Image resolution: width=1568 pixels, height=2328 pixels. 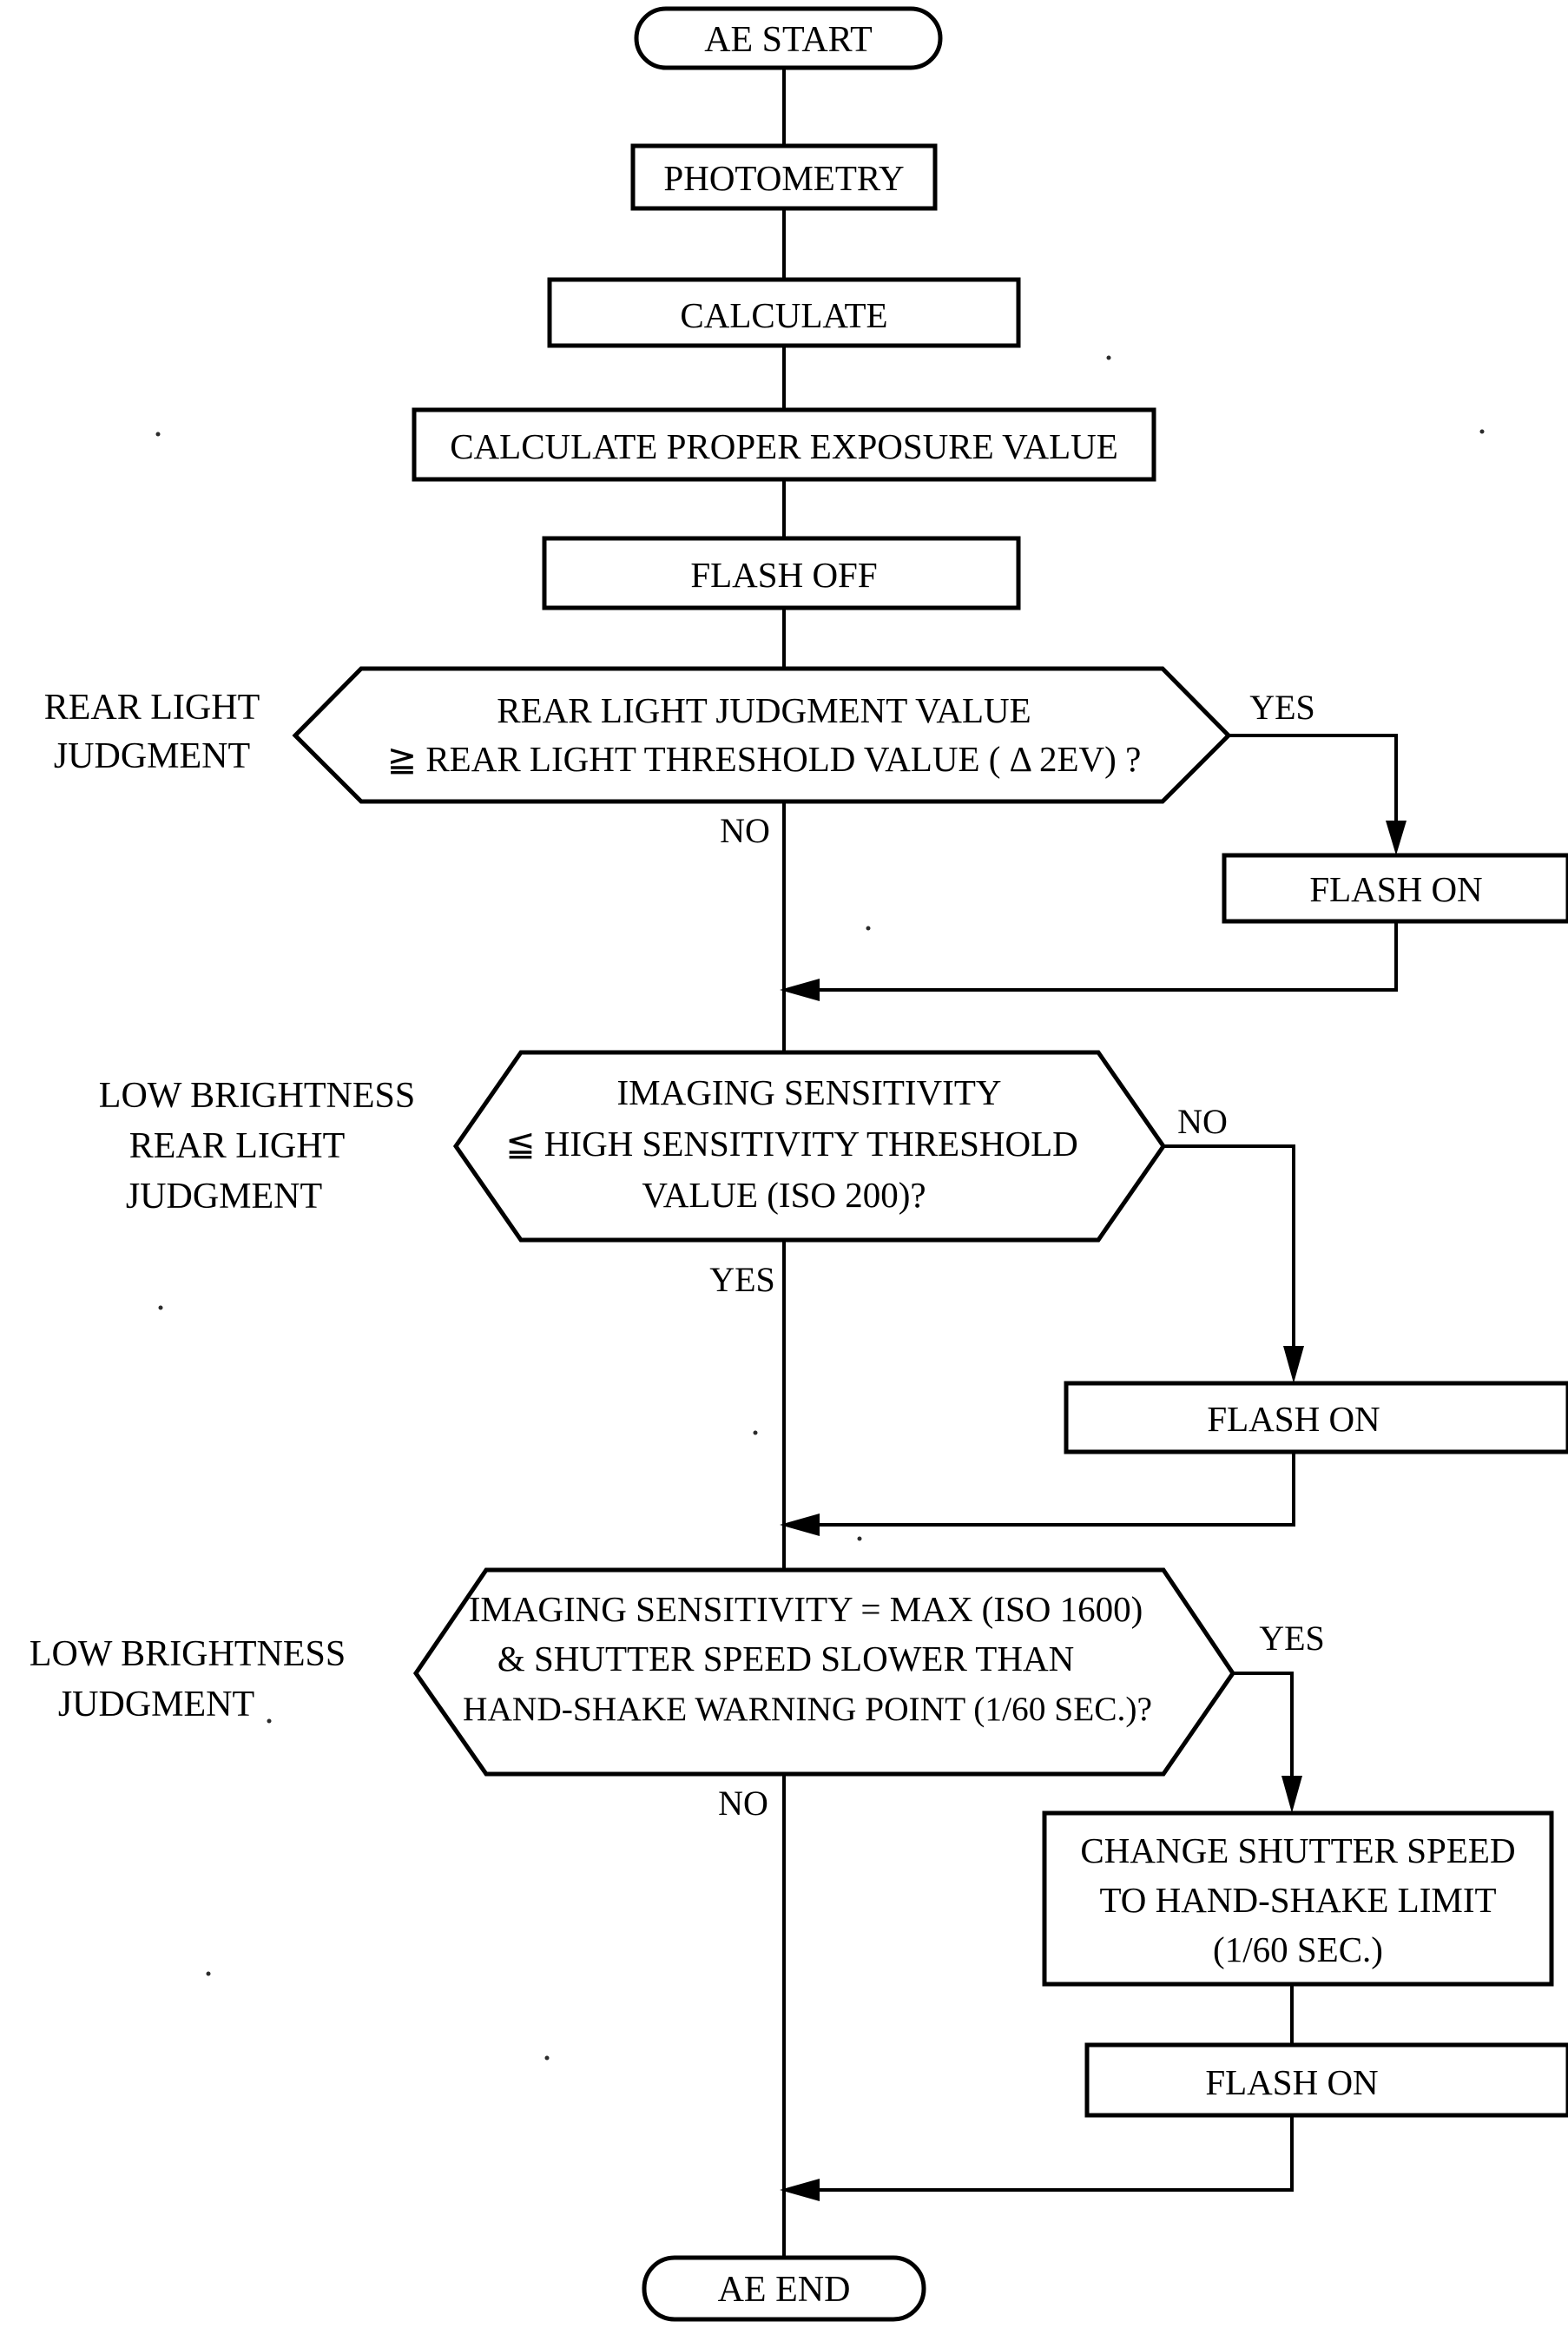 What do you see at coordinates (1297, 1900) in the screenshot?
I see `process-change-shutter-speed-label-line2: TO HAND-SHAKE LIMIT` at bounding box center [1297, 1900].